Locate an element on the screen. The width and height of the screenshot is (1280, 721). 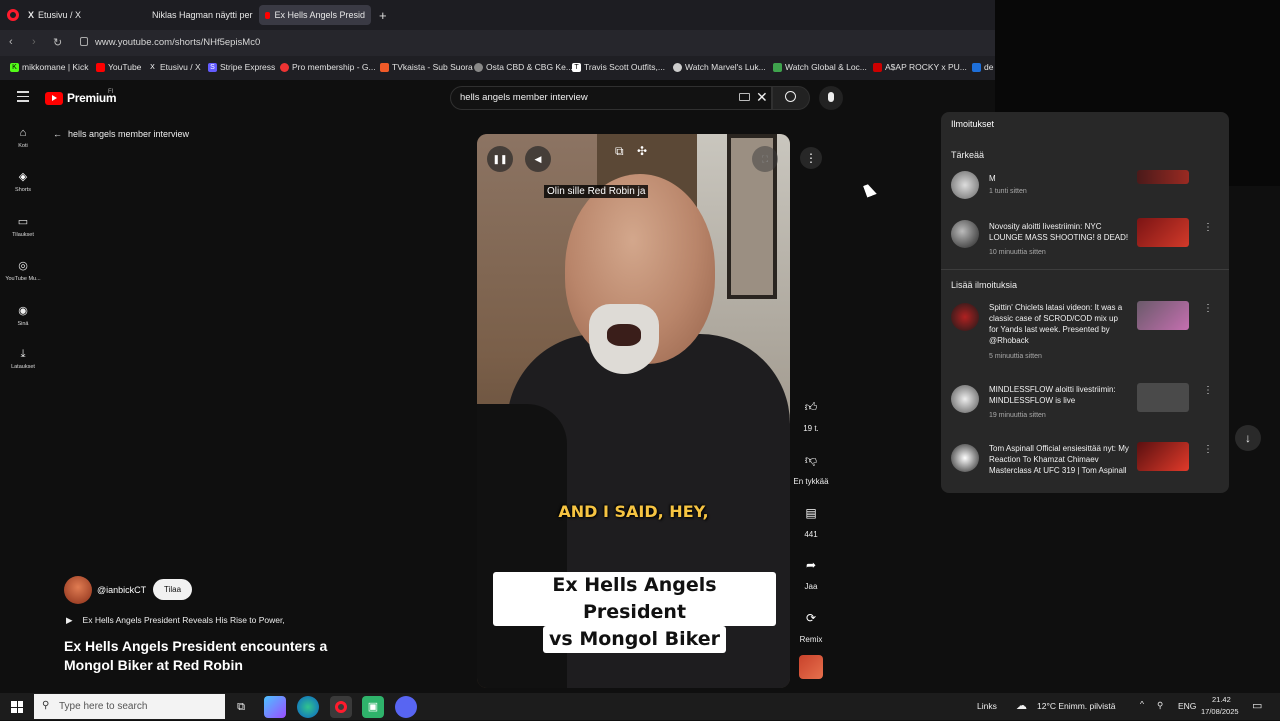
weather-widget: 12°C Enimm. pilvistä is located at coordinates (1076, 706).